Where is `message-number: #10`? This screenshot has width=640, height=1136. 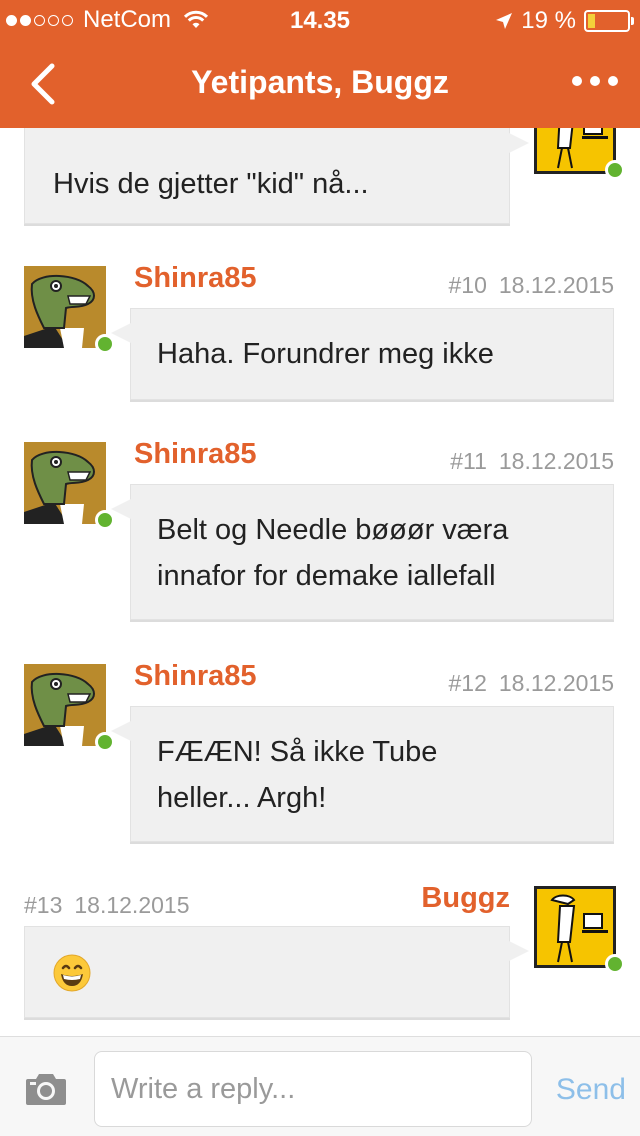 message-number: #10 is located at coordinates (468, 285).